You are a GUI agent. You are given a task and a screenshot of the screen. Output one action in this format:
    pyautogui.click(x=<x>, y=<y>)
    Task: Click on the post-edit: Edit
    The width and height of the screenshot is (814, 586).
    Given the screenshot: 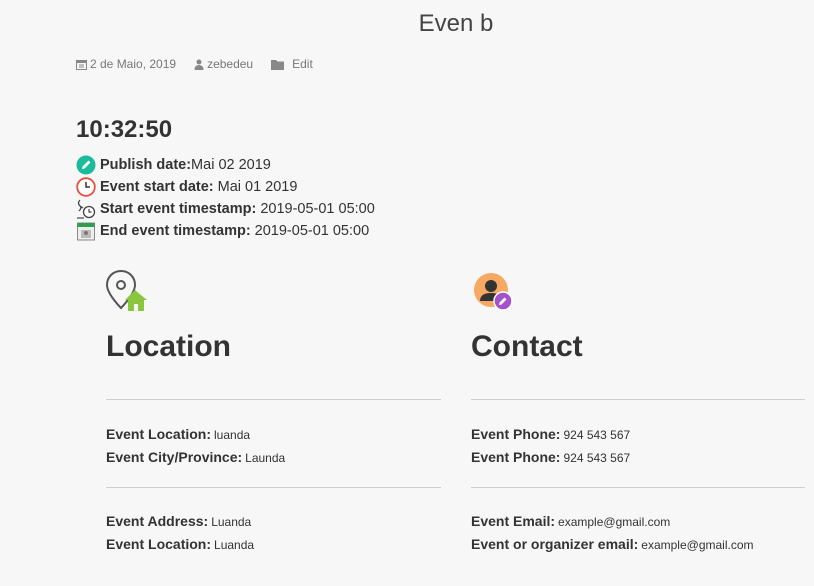 What is the action you would take?
    pyautogui.click(x=292, y=64)
    